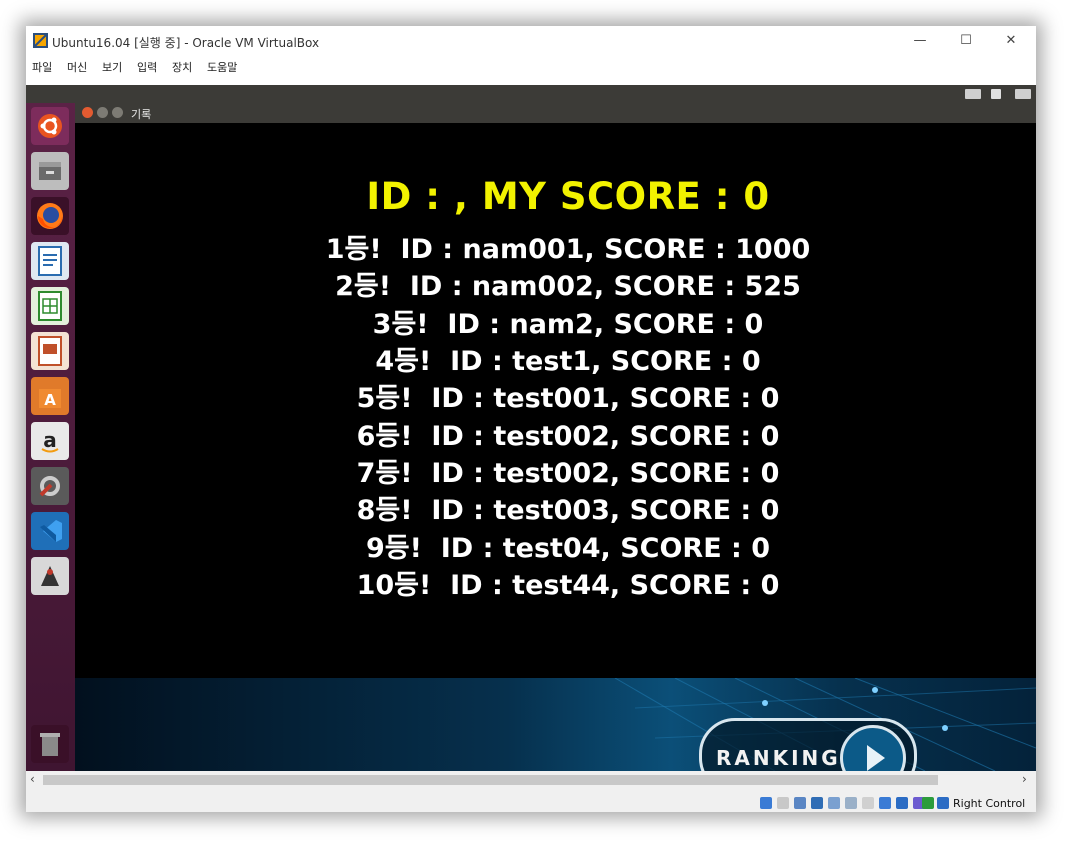  Describe the element at coordinates (50, 531) in the screenshot. I see `vscode-icon` at that location.